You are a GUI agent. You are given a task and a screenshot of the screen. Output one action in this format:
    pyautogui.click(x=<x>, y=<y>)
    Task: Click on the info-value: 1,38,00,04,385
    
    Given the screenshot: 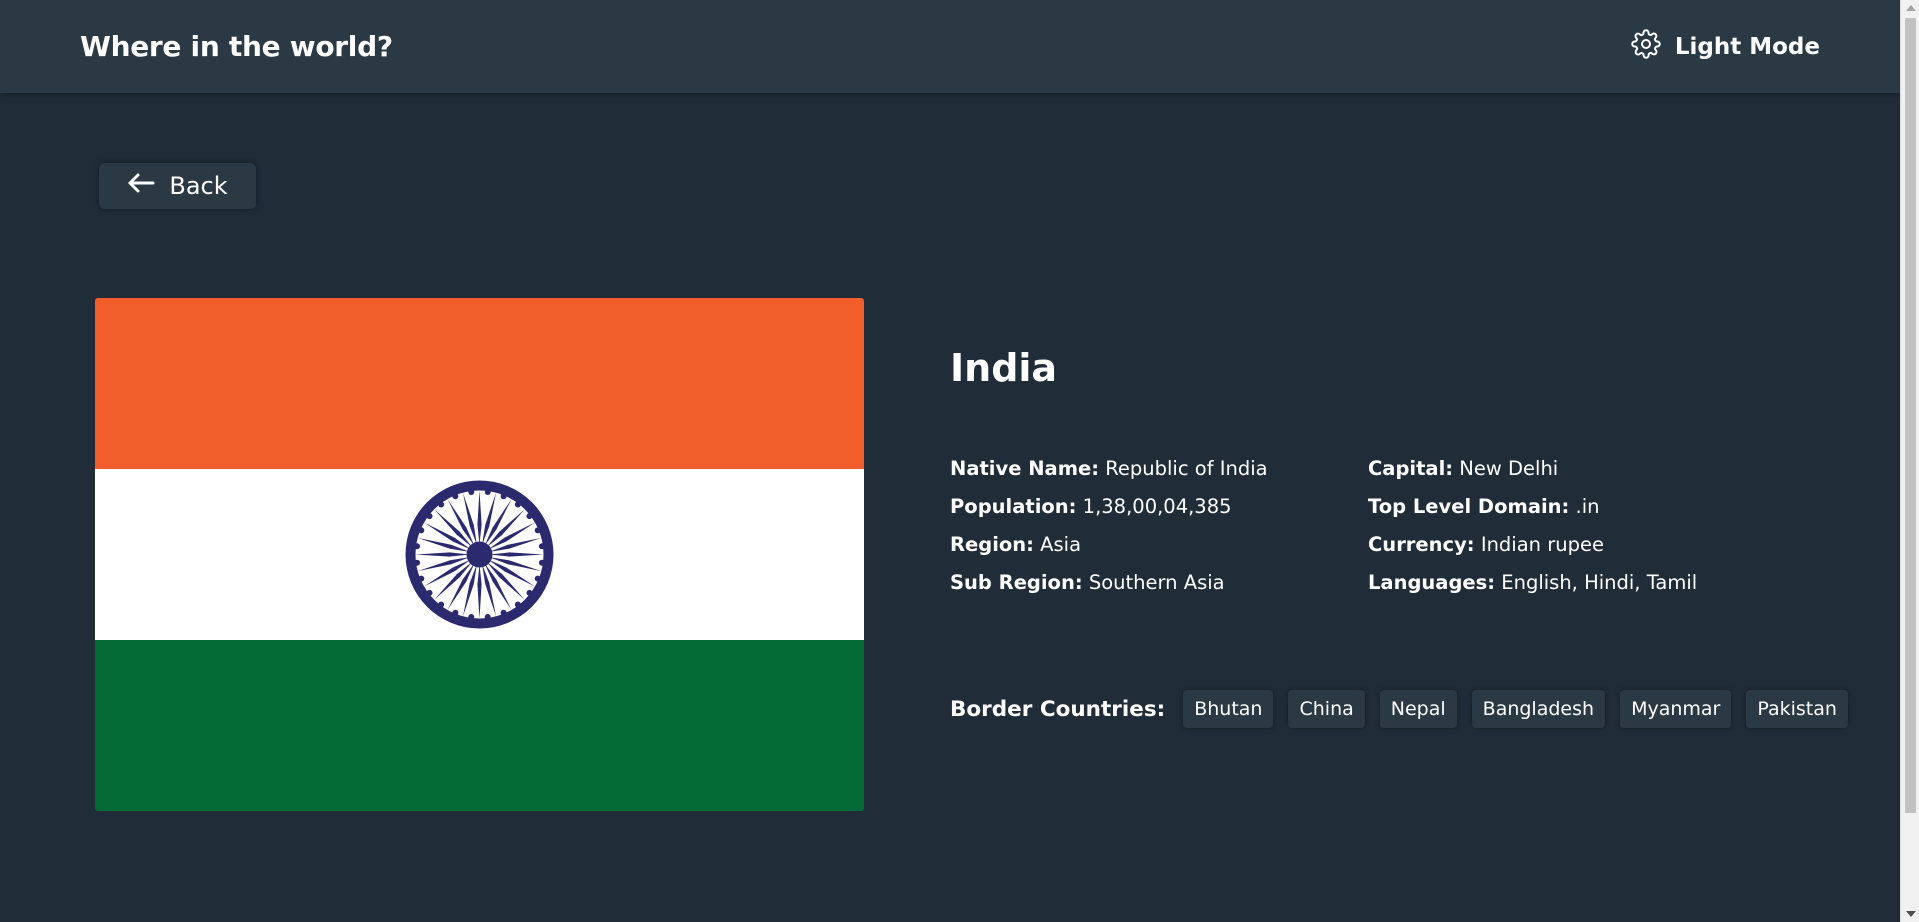 What is the action you would take?
    pyautogui.click(x=1157, y=506)
    